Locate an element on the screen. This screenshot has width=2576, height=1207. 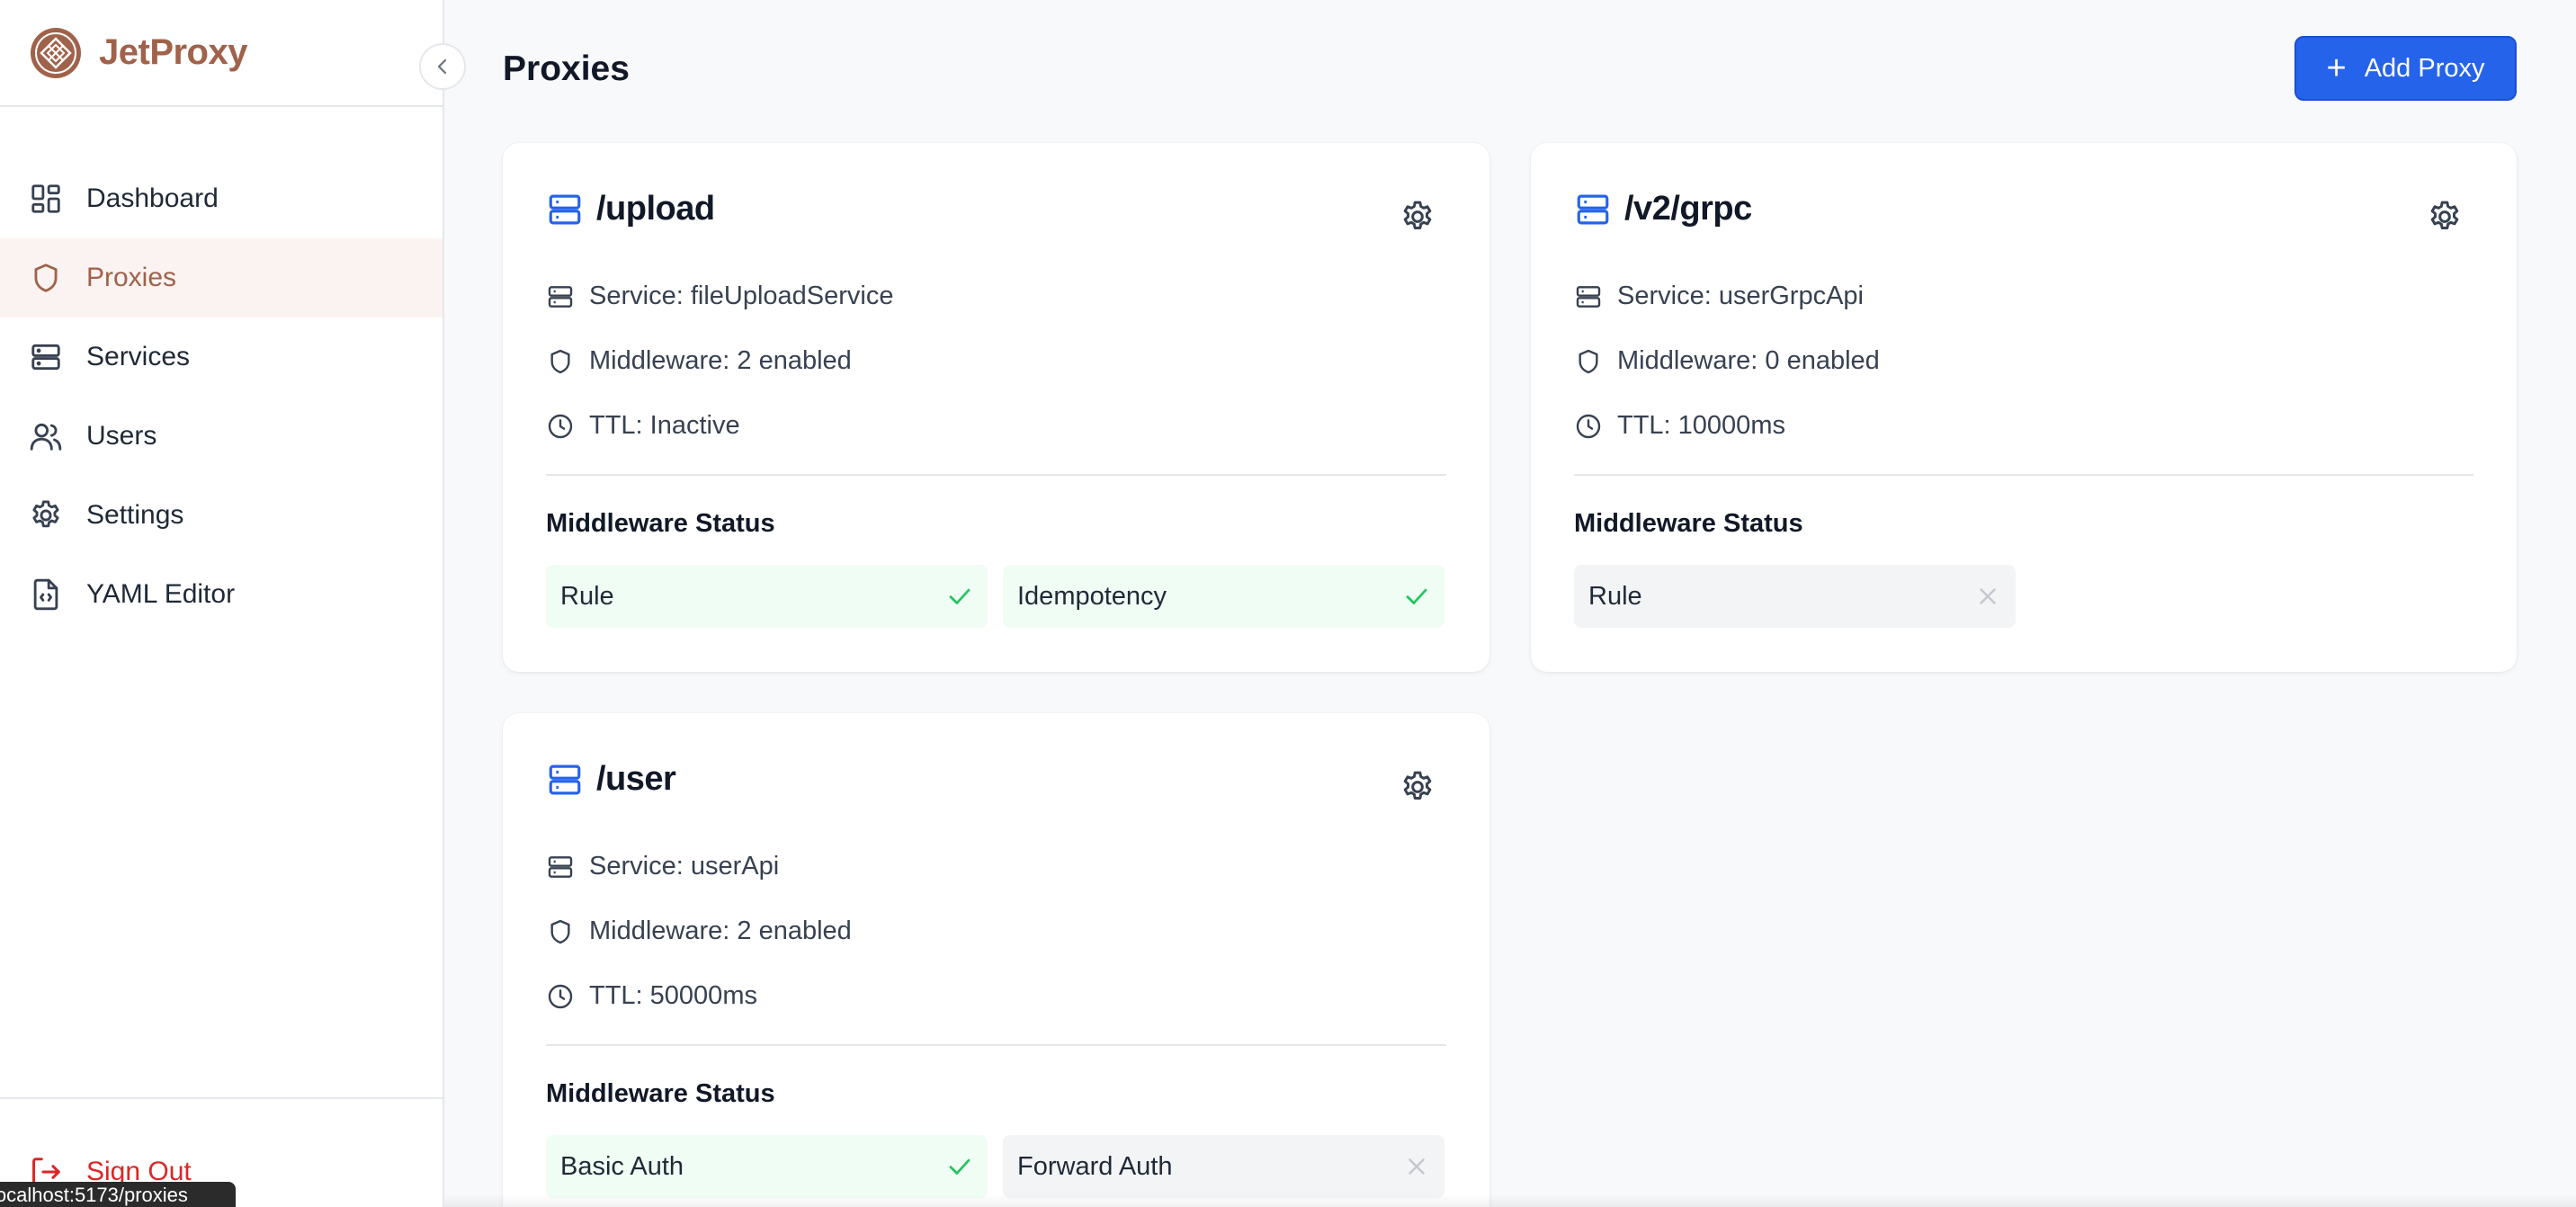
sidebar-item-services: Services is located at coordinates (221, 357).